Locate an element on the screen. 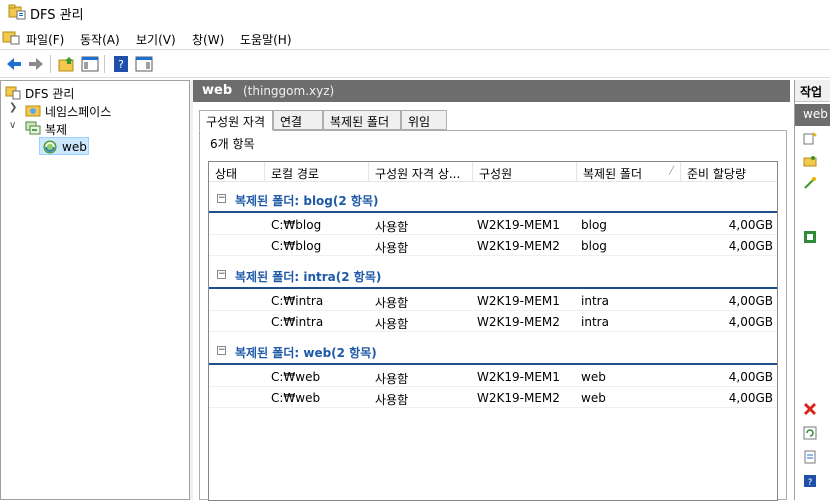 The height and width of the screenshot is (501, 830). details-subtitle: (thinggom.xyz) is located at coordinates (289, 91).